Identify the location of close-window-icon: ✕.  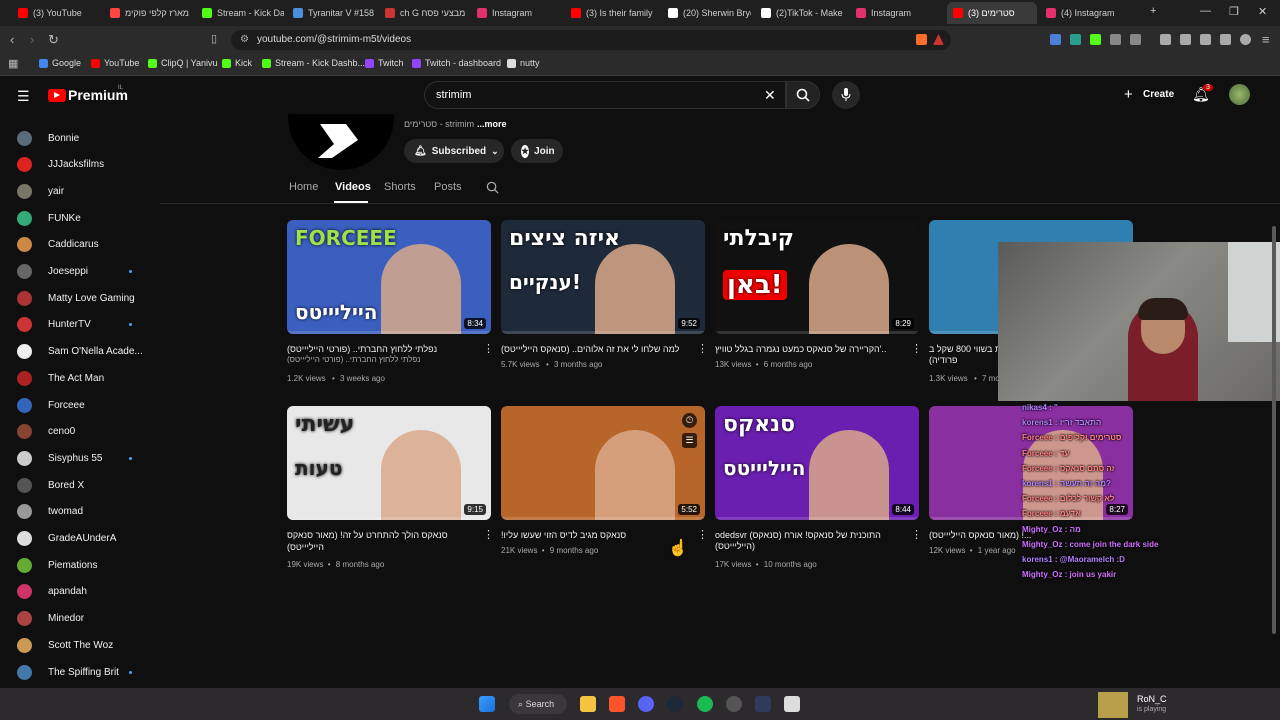
(1262, 11).